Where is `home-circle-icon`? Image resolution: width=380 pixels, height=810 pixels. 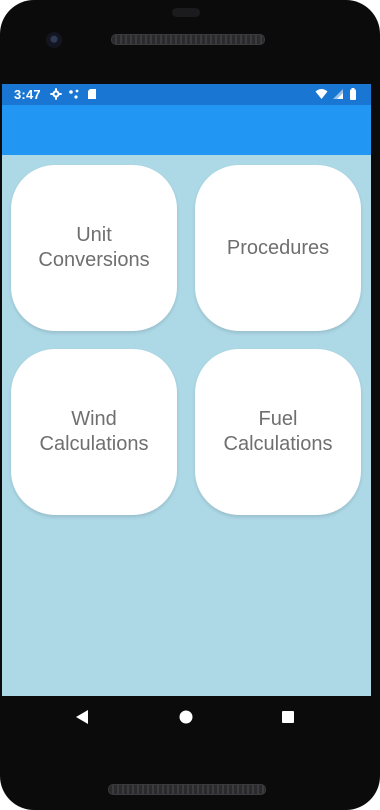
home-circle-icon is located at coordinates (186, 719).